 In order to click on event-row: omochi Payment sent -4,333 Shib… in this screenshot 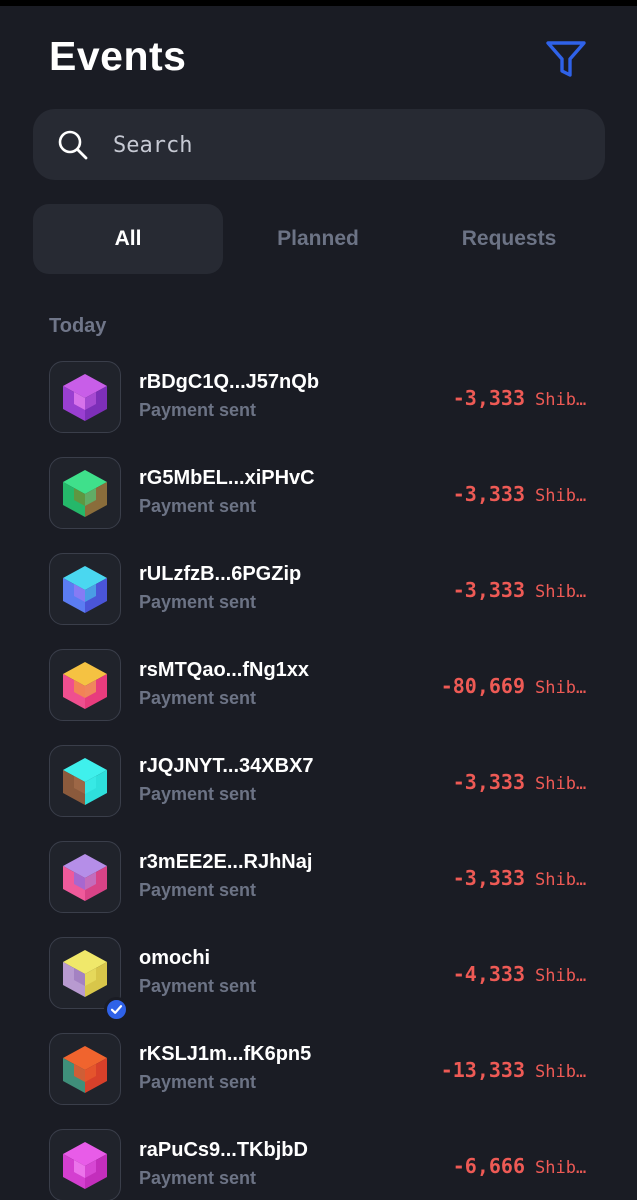, I will do `click(318, 971)`.